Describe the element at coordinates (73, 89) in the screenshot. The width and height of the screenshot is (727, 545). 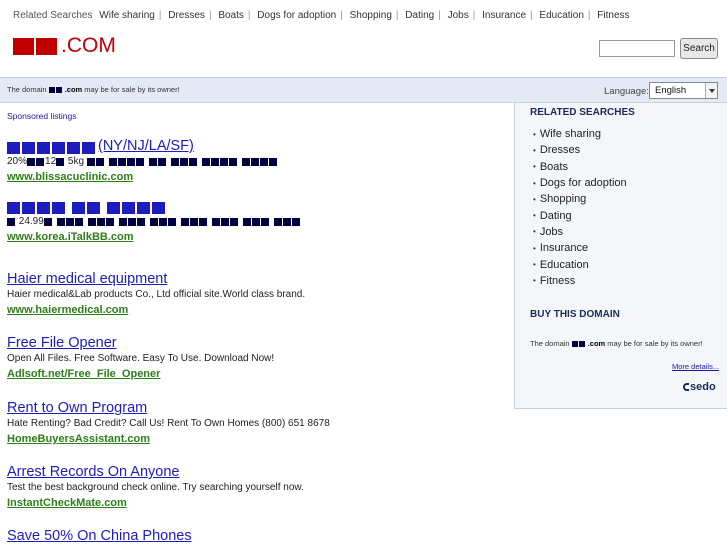
I see `notice-domain: .com` at that location.